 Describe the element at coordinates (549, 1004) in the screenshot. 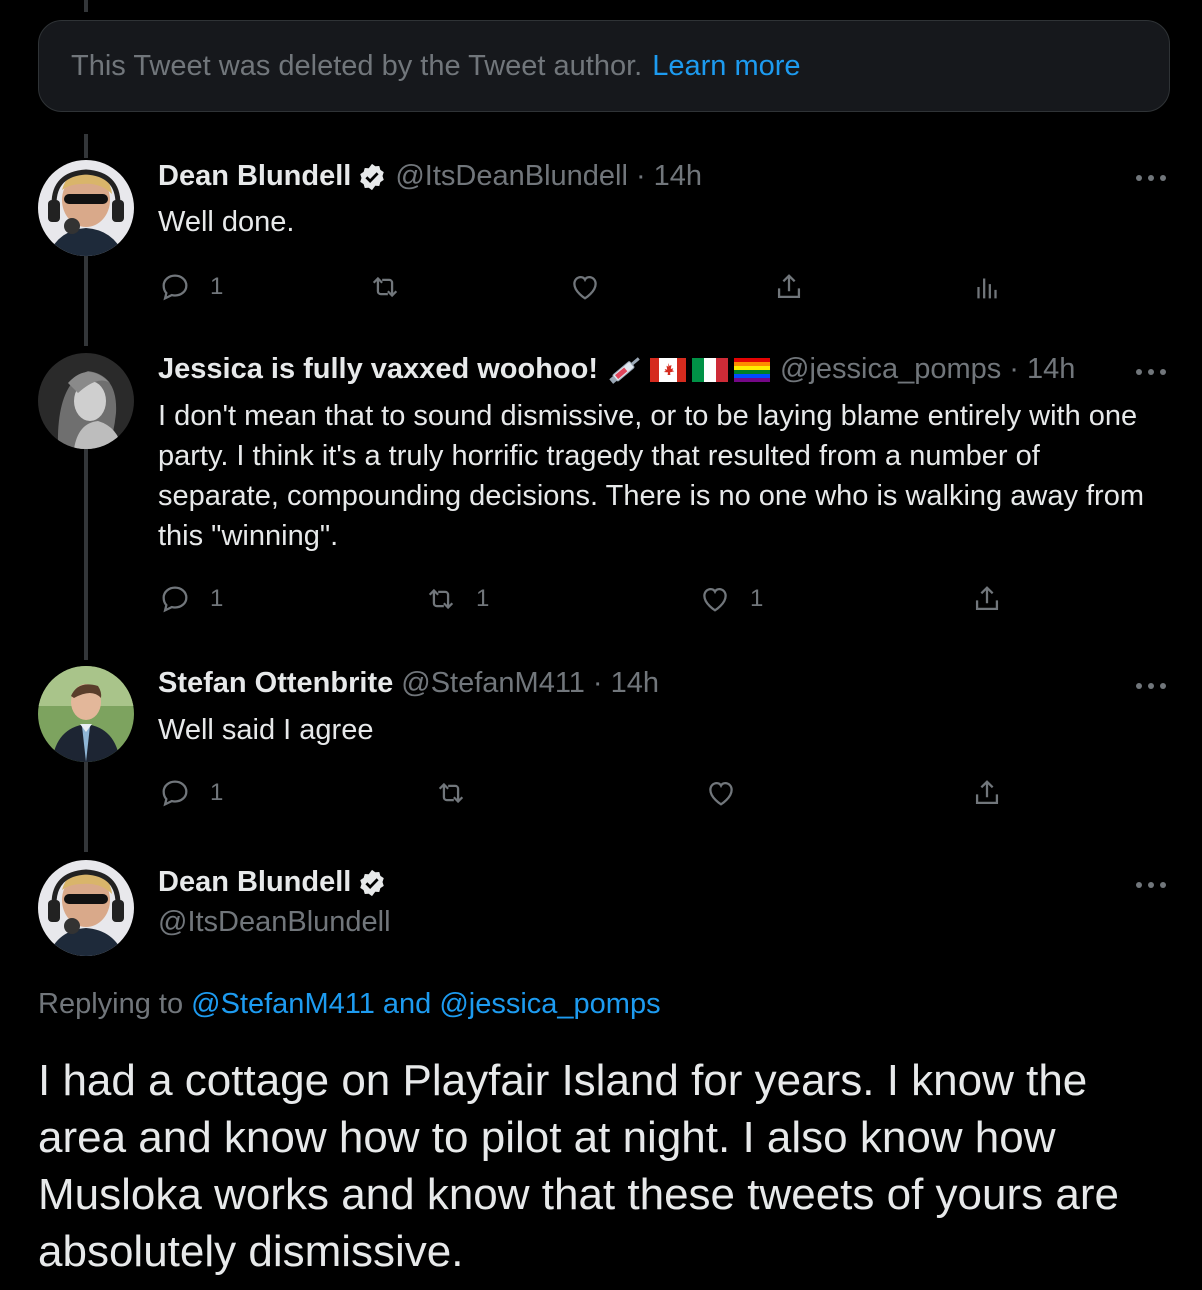

I see `mention-link: @jessica_pomps` at that location.